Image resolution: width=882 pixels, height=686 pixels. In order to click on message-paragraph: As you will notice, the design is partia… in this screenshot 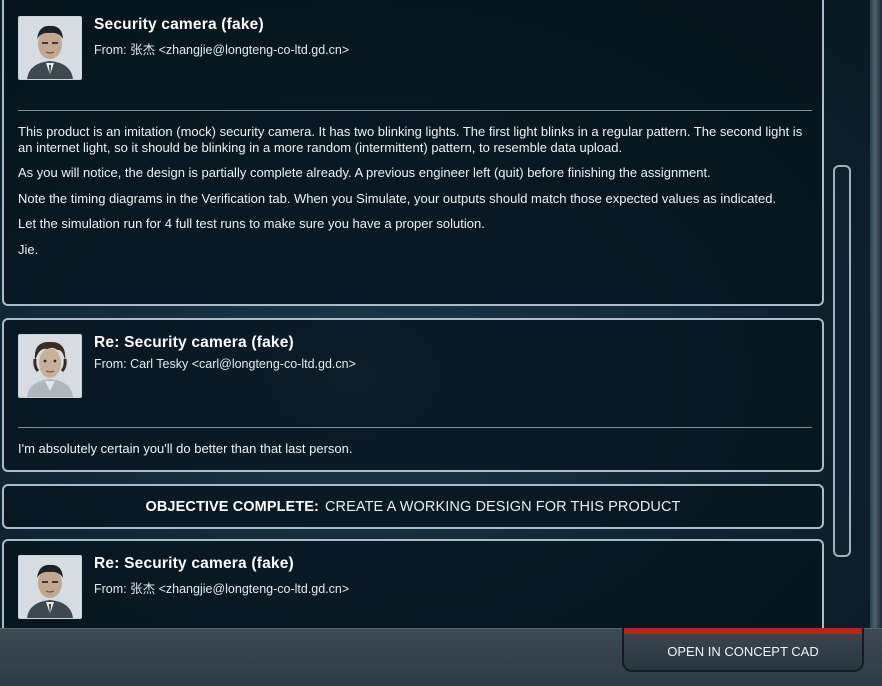, I will do `click(364, 172)`.